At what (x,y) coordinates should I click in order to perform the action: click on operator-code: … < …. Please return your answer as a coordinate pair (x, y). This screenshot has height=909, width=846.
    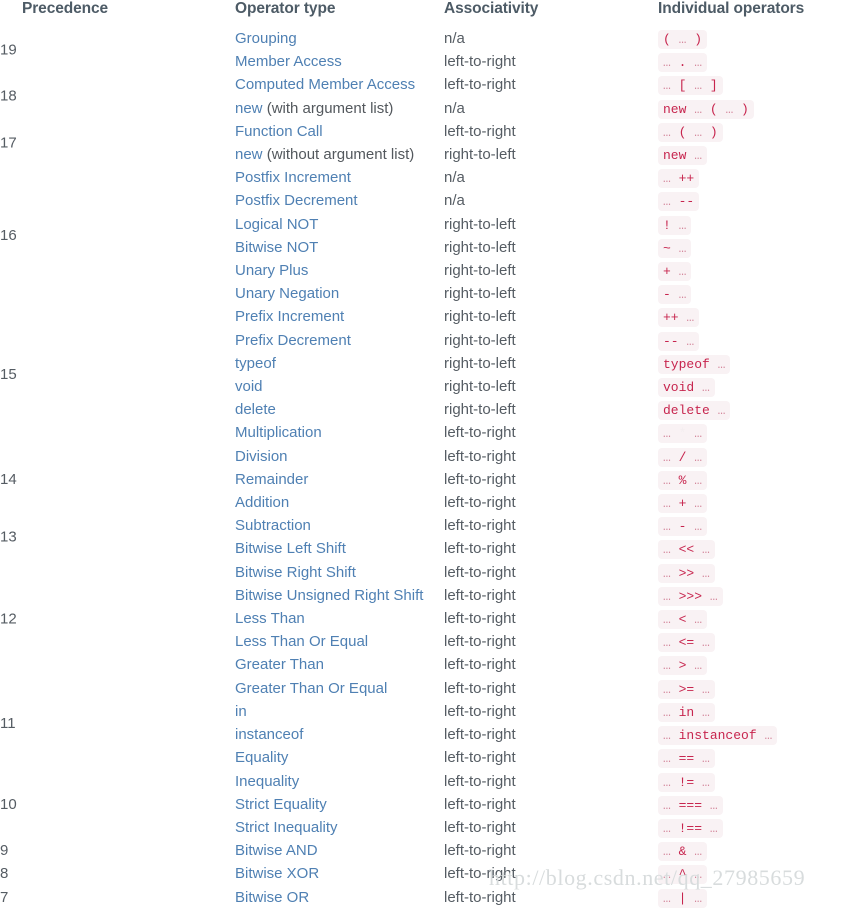
    Looking at the image, I should click on (683, 620).